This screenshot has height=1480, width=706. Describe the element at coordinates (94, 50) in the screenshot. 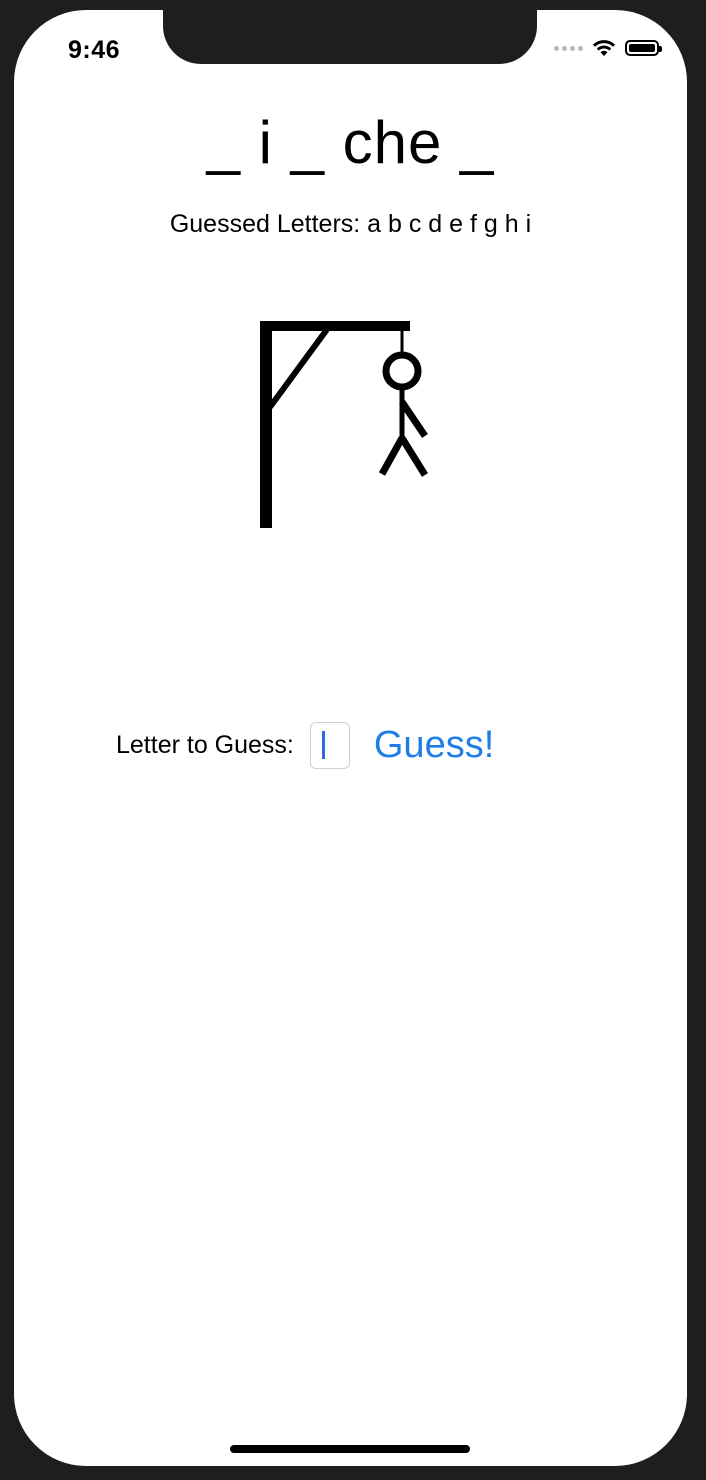

I see `status-time: 9:46` at that location.